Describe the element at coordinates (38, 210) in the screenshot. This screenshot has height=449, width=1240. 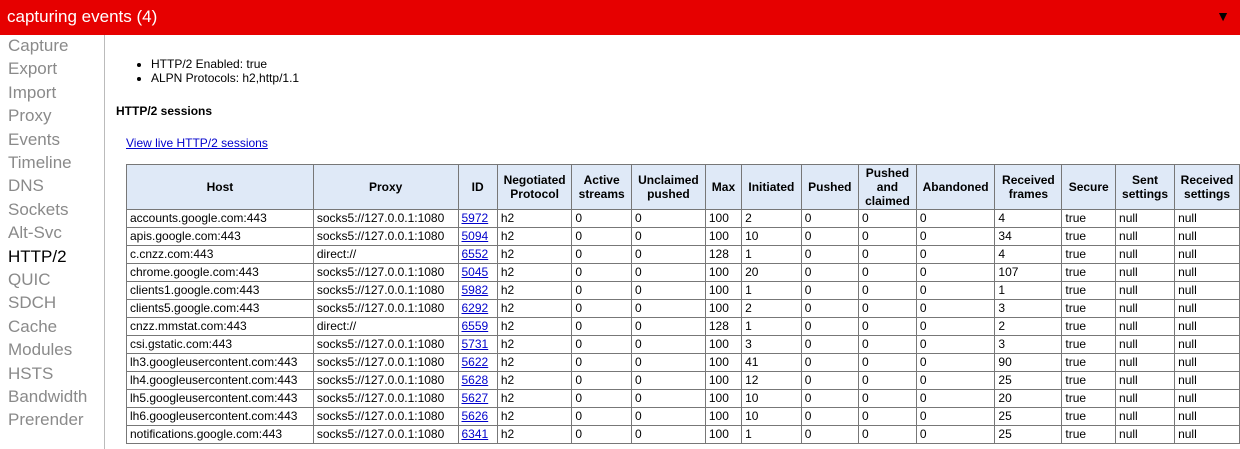
I see `tab-sockets: Sockets` at that location.